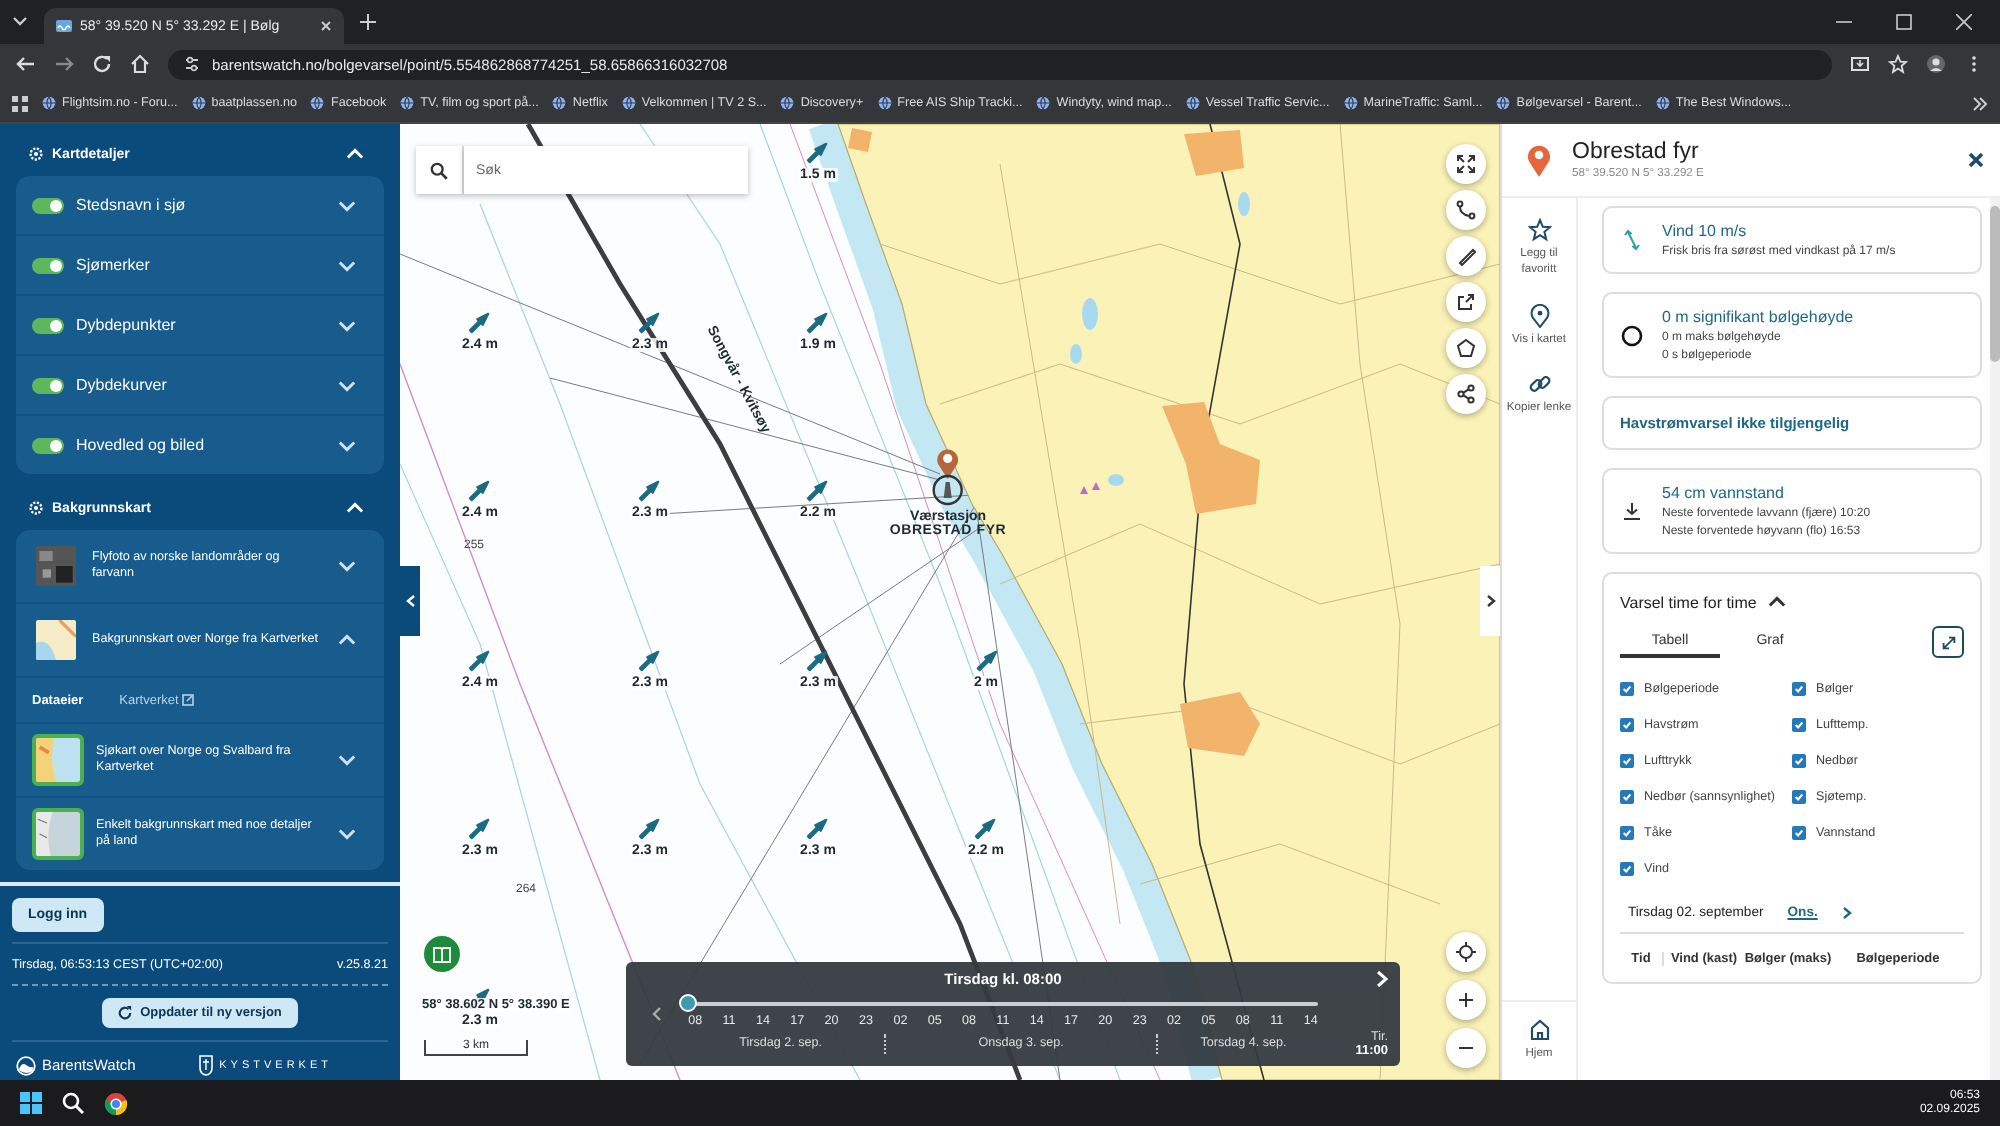 This screenshot has width=2000, height=1126. Describe the element at coordinates (1904, 22) in the screenshot. I see `maximize-button` at that location.